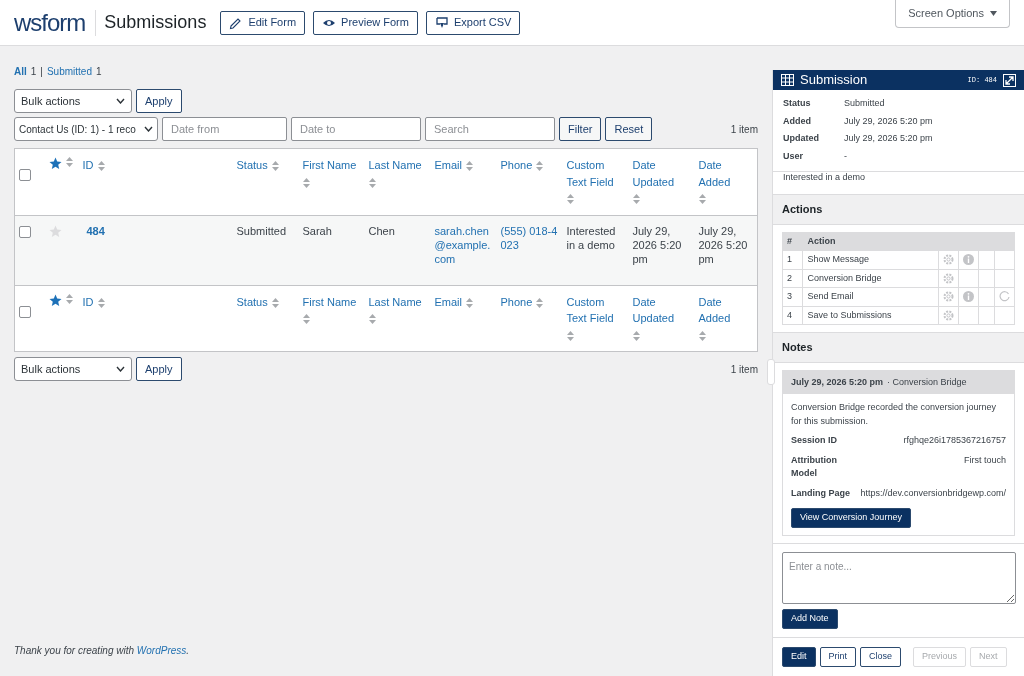 The height and width of the screenshot is (676, 1024). Describe the element at coordinates (55, 22) in the screenshot. I see `logo: wsform` at that location.